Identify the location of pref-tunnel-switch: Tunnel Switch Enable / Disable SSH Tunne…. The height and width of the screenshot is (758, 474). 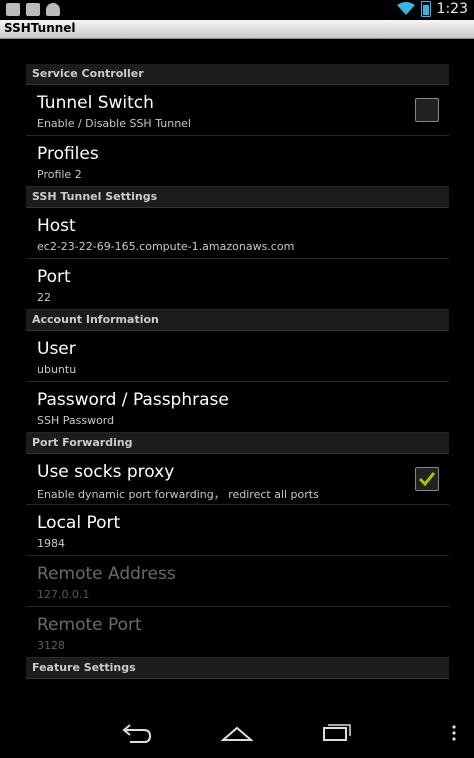
(237, 110).